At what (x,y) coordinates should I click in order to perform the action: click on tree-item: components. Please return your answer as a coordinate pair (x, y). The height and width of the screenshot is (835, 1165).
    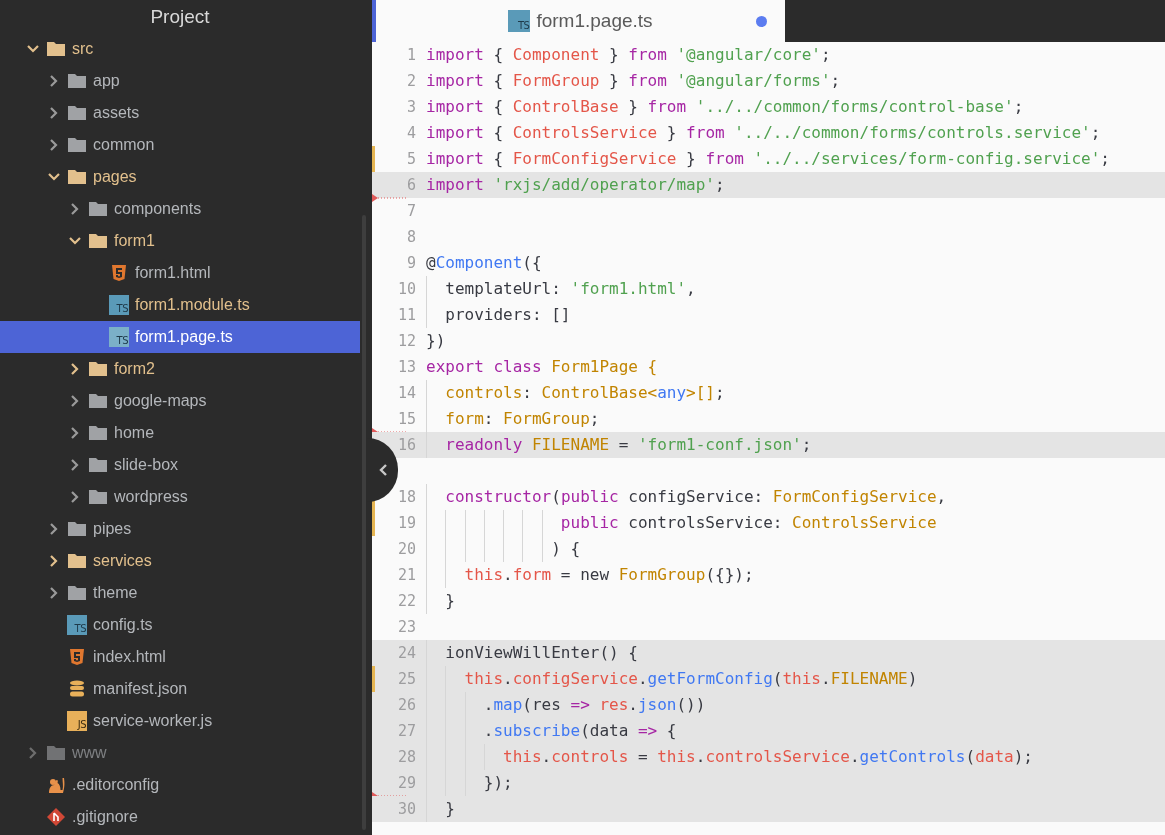
    Looking at the image, I should click on (180, 209).